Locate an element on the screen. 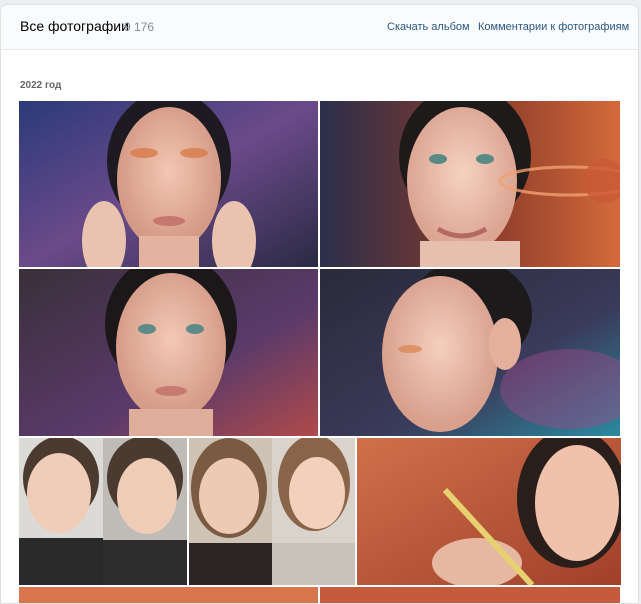 The width and height of the screenshot is (641, 604). year-heading: 2022 год is located at coordinates (41, 85).